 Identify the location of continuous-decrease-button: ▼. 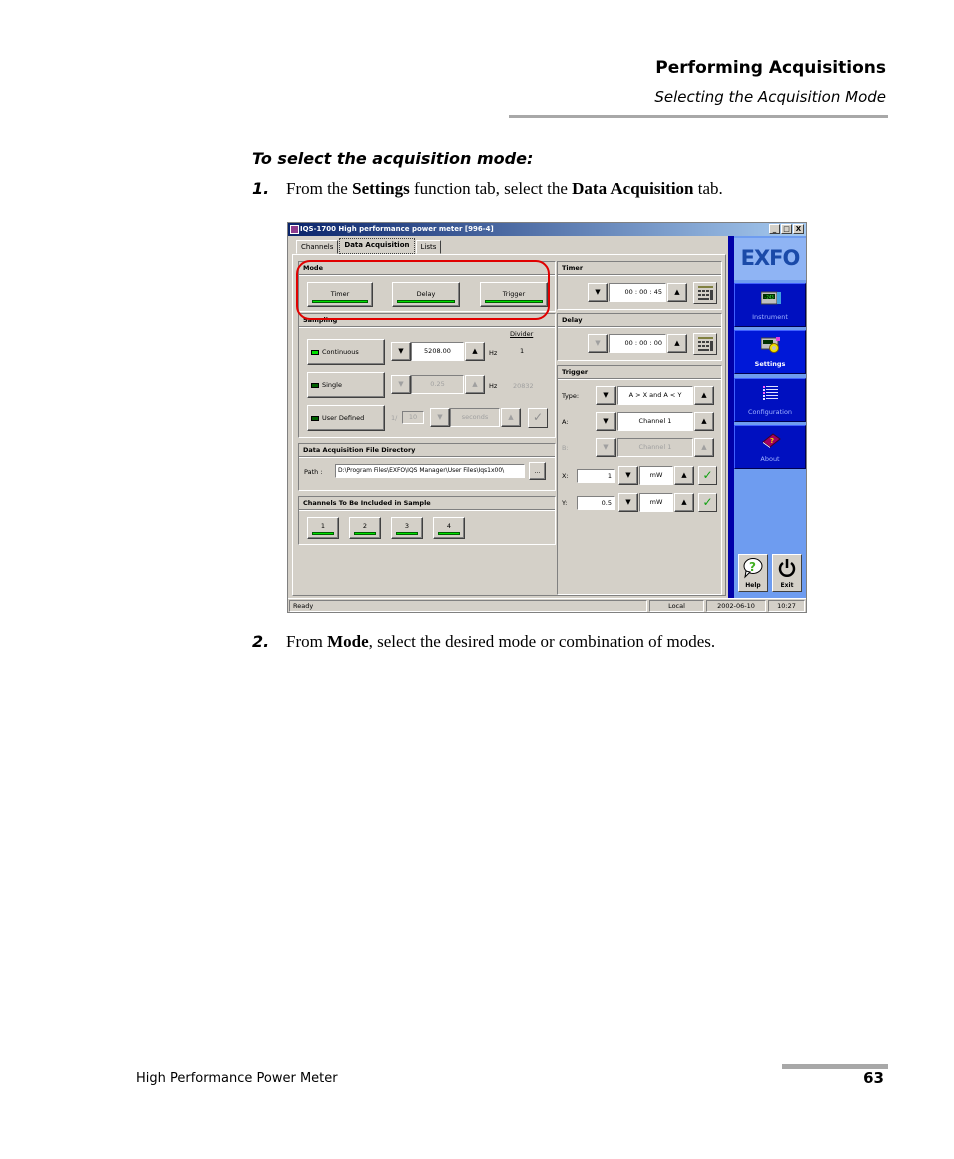
(401, 351).